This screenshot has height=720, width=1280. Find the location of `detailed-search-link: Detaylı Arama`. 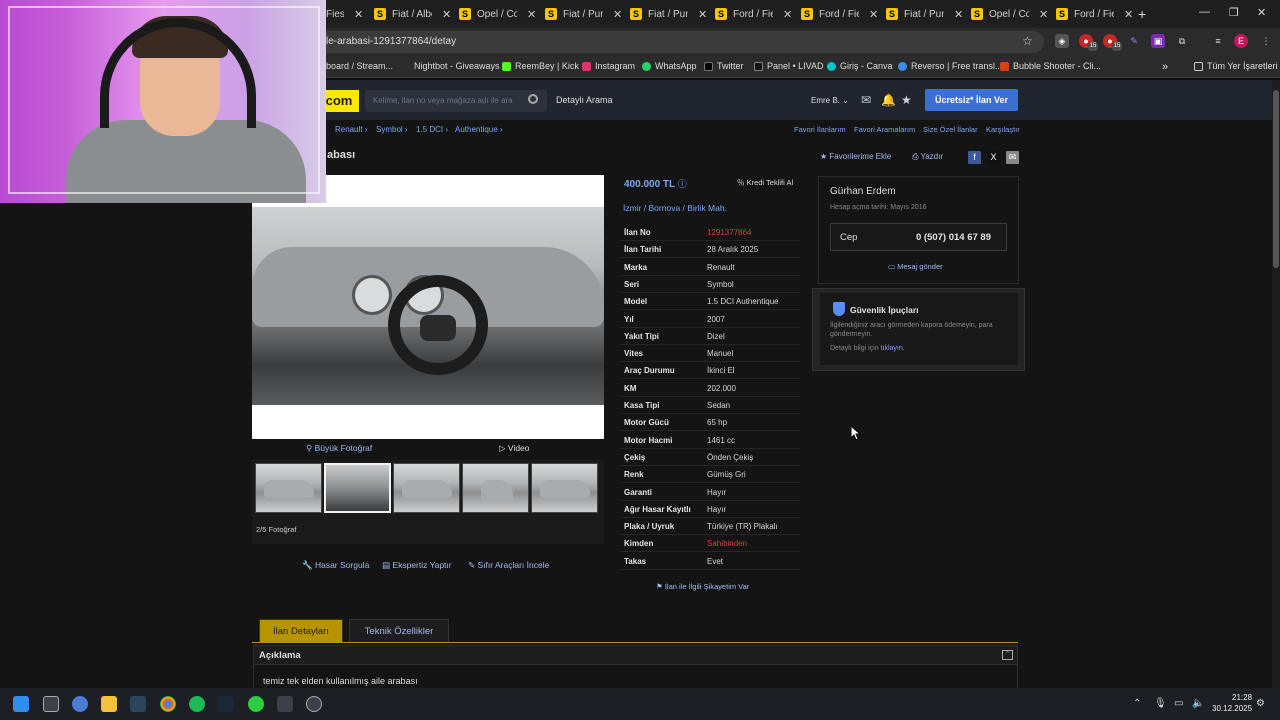

detailed-search-link: Detaylı Arama is located at coordinates (584, 100).